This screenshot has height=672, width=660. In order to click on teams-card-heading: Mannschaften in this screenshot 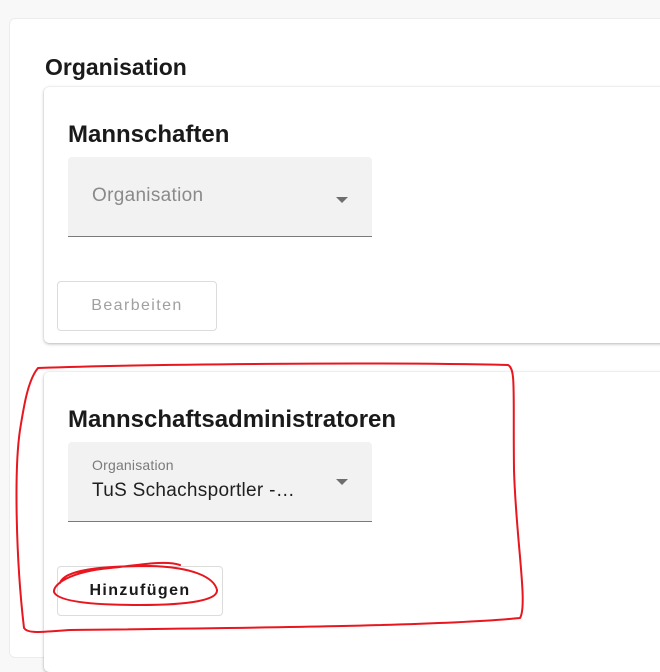, I will do `click(149, 134)`.